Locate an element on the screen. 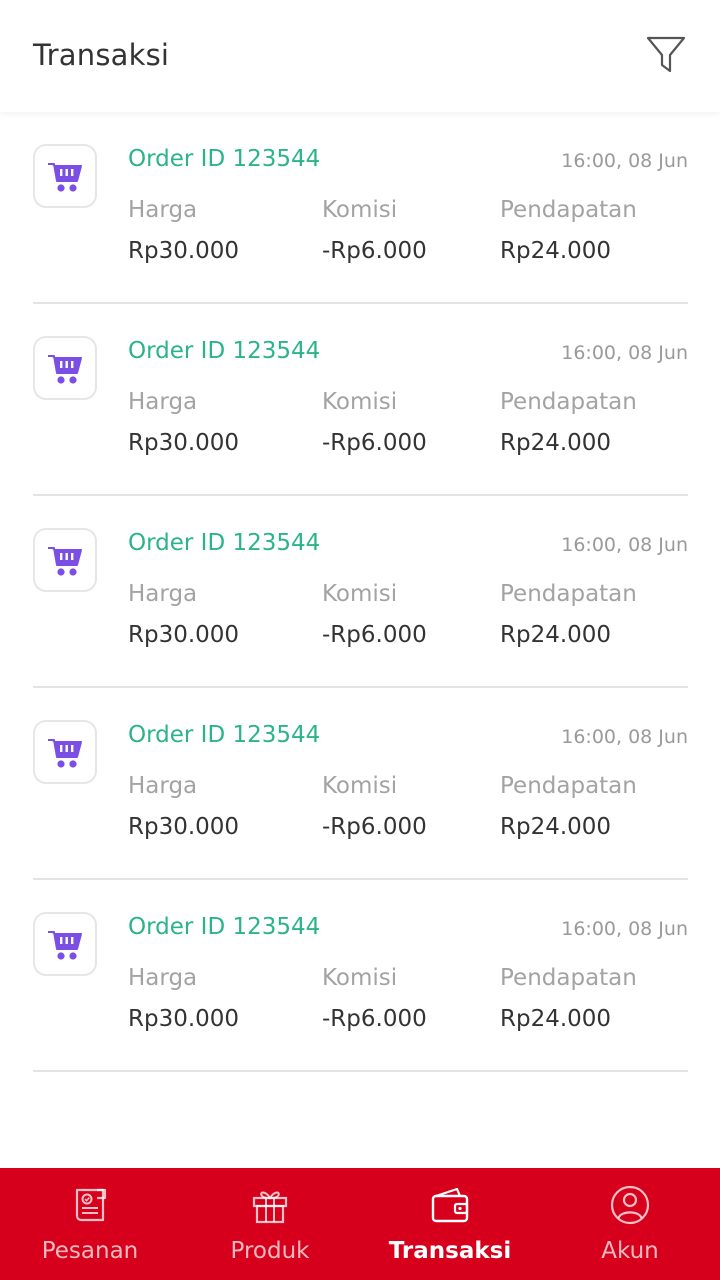 The width and height of the screenshot is (720, 1280). filter-icon is located at coordinates (666, 54).